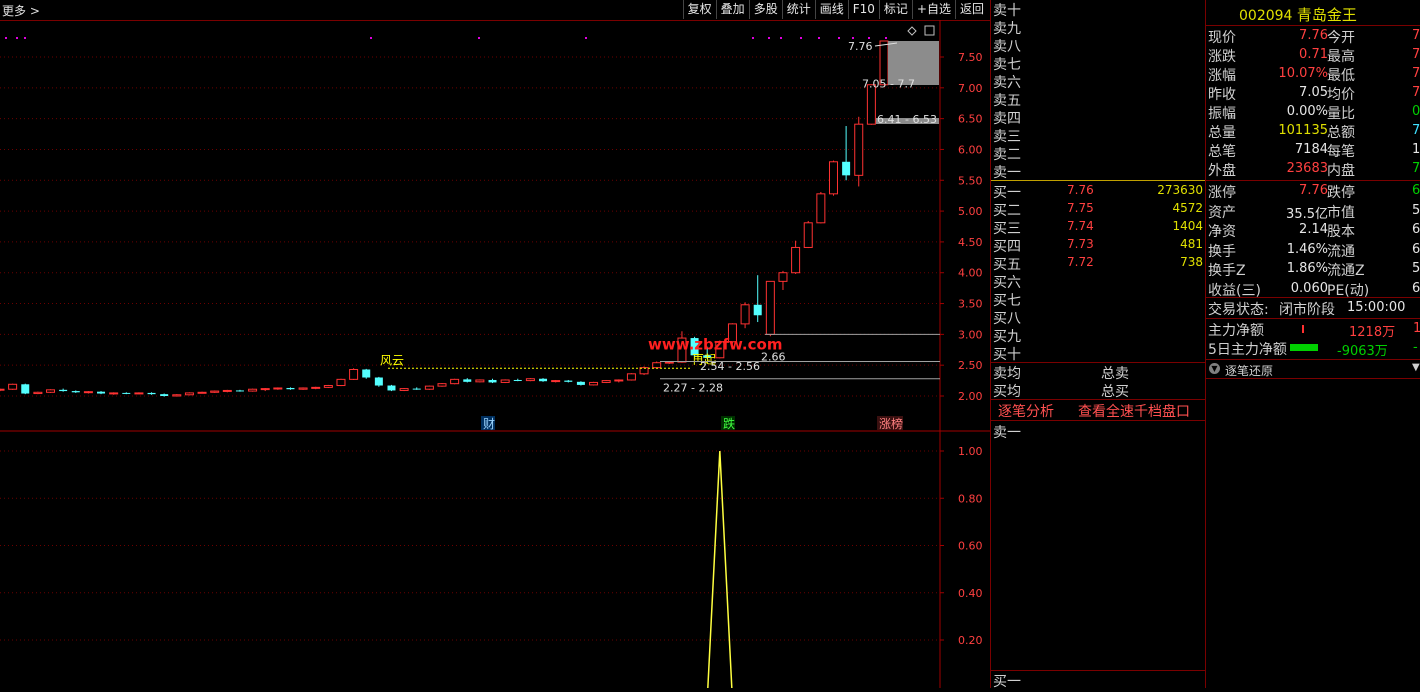 The height and width of the screenshot is (692, 1420). What do you see at coordinates (1007, 65) in the screenshot?
I see `book-level-label: 卖七` at bounding box center [1007, 65].